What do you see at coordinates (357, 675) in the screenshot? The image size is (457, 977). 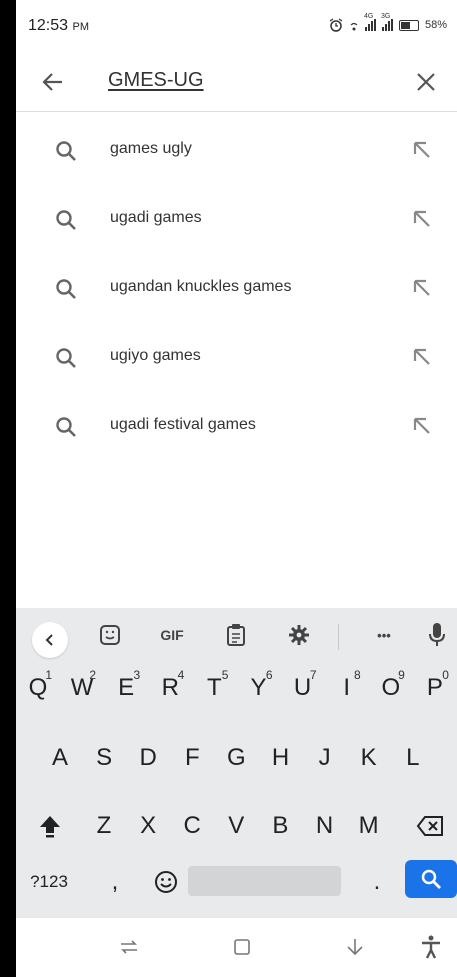 I see `key-hint: 8` at bounding box center [357, 675].